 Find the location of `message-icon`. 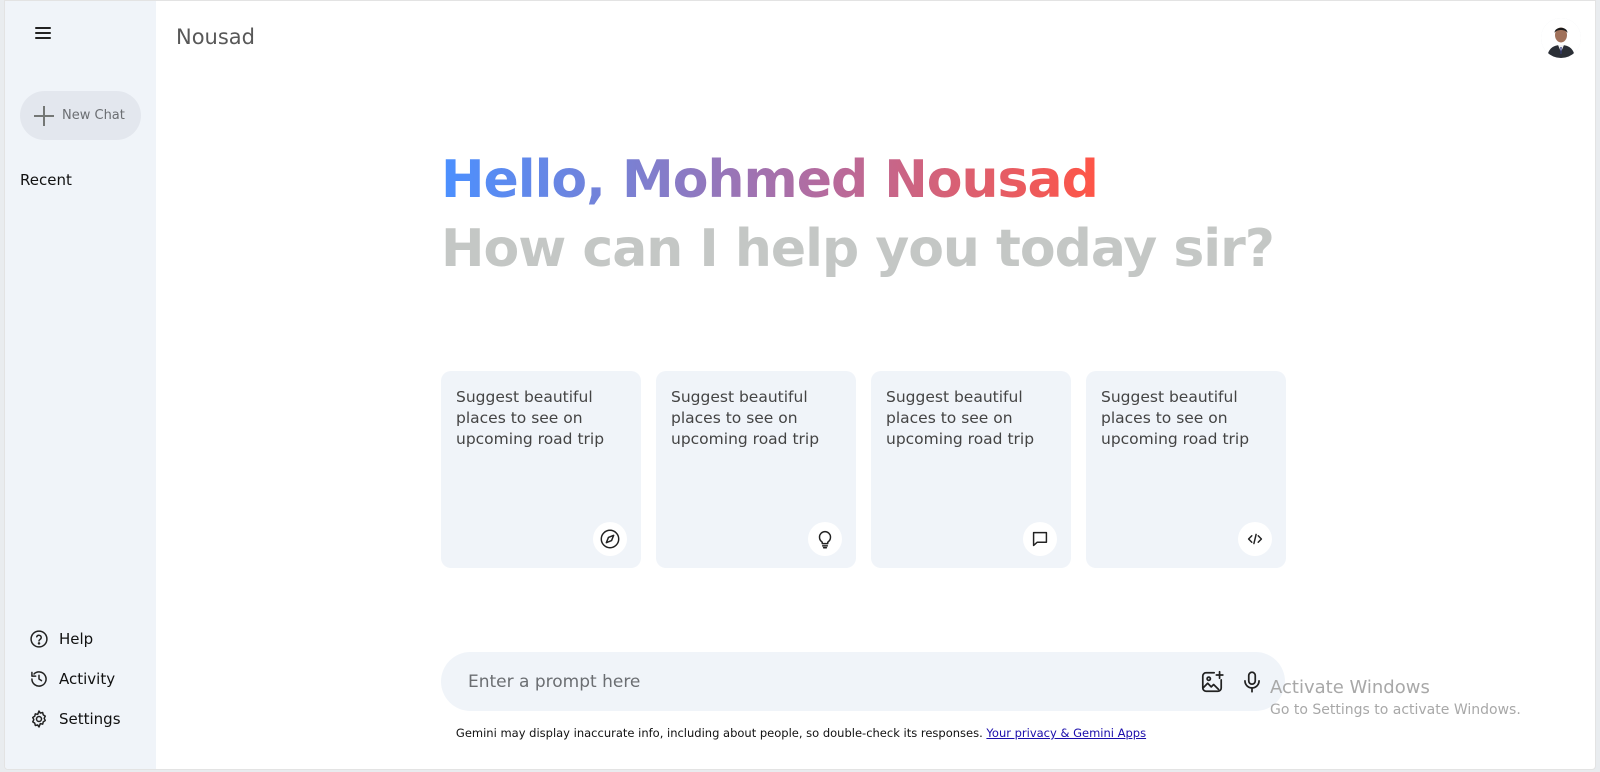

message-icon is located at coordinates (1040, 539).